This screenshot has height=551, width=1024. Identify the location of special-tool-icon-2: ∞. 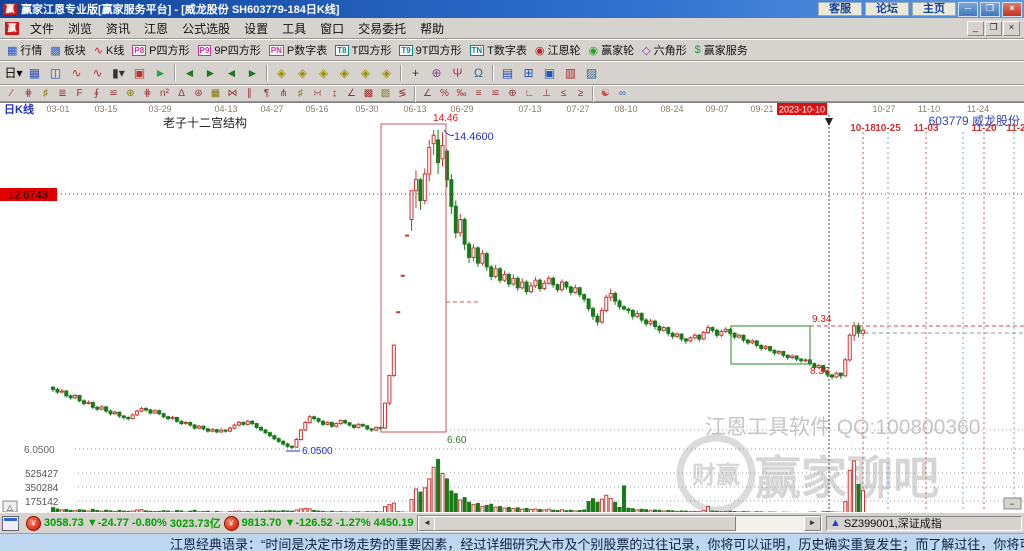
(622, 94).